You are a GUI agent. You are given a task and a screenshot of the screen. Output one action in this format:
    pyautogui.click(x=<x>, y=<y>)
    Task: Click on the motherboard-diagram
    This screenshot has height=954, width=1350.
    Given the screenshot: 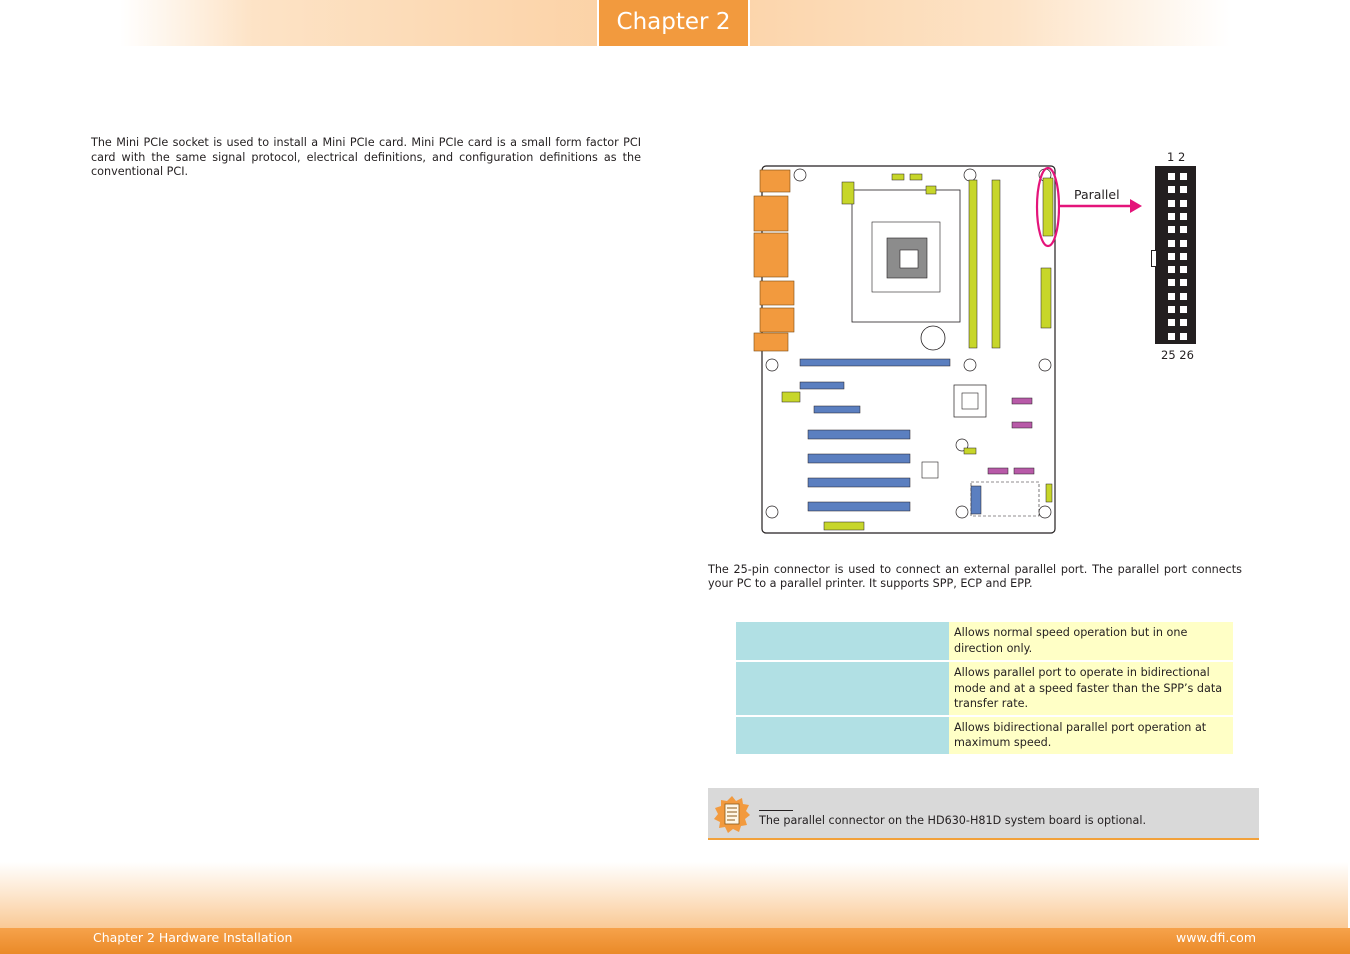 What is the action you would take?
    pyautogui.click(x=906, y=349)
    